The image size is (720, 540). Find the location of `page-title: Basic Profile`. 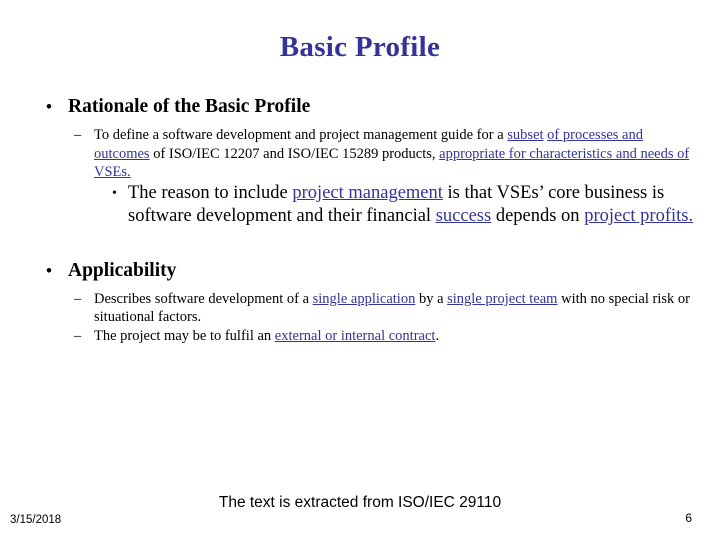

page-title: Basic Profile is located at coordinates (360, 47).